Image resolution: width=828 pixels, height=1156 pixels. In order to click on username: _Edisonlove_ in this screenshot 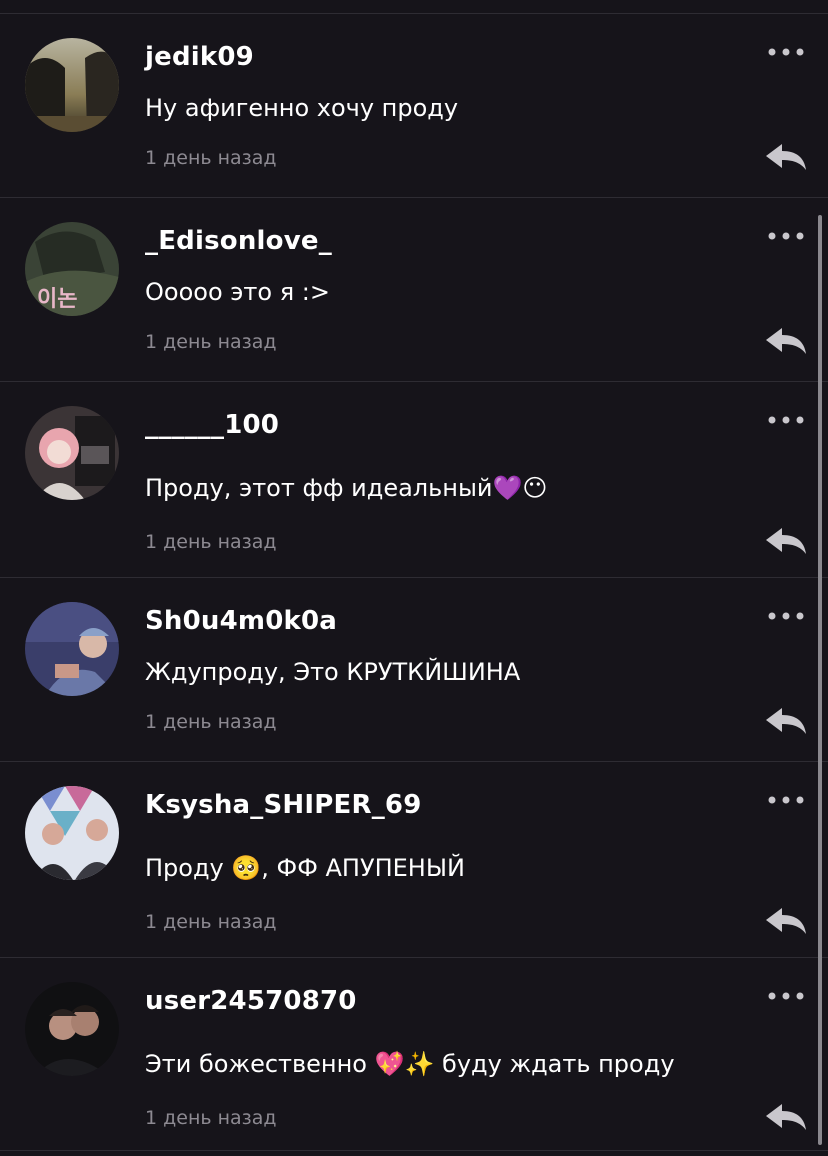, I will do `click(238, 241)`.